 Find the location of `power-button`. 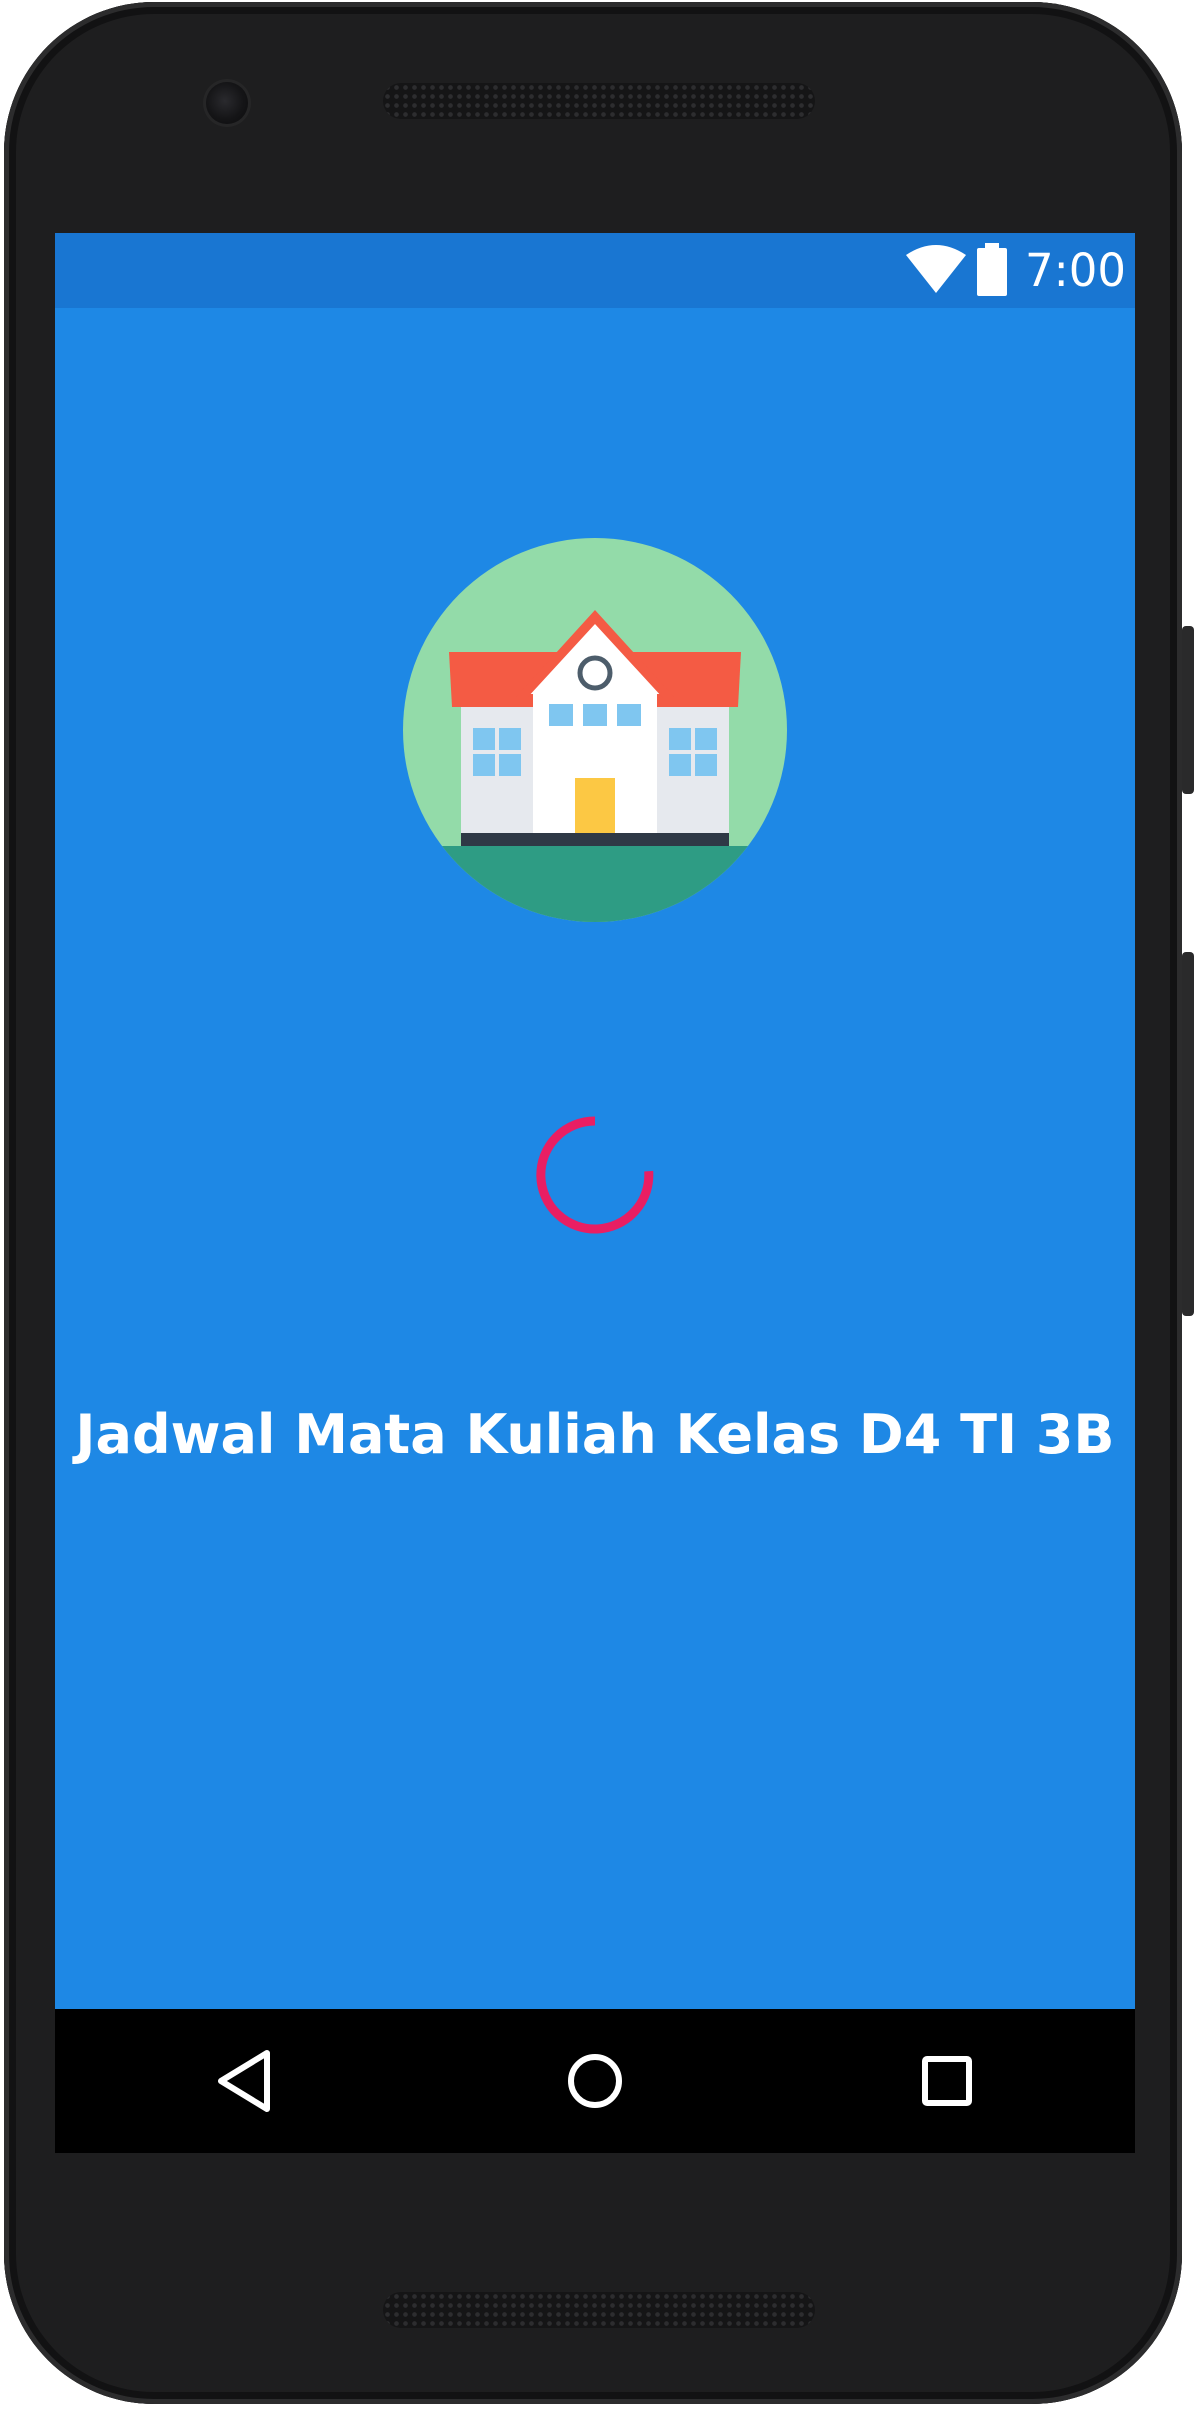

power-button is located at coordinates (1188, 1134).